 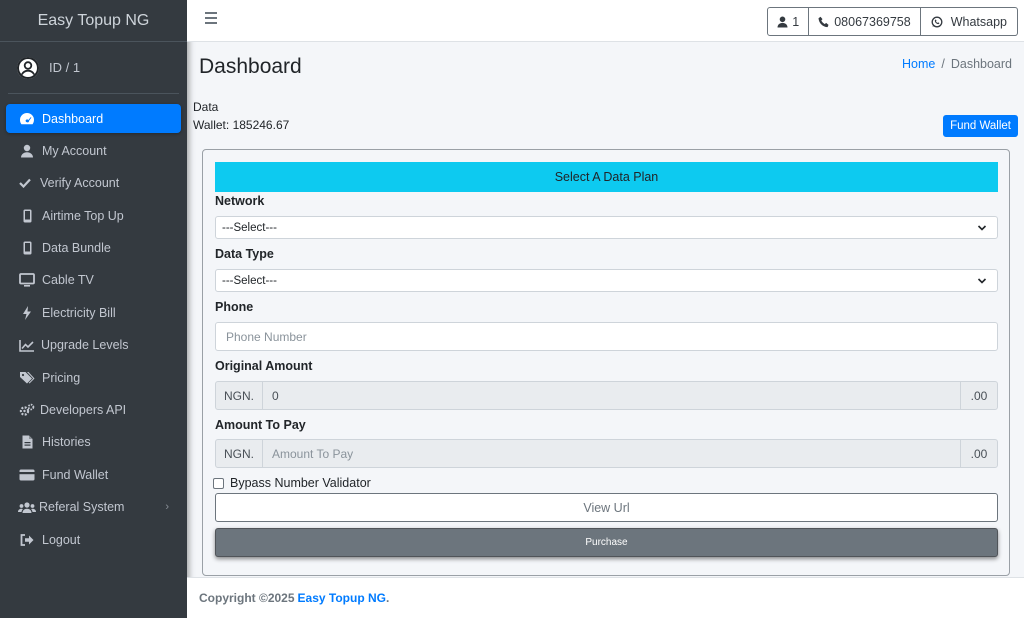 What do you see at coordinates (28, 67) in the screenshot?
I see `avatar-icon` at bounding box center [28, 67].